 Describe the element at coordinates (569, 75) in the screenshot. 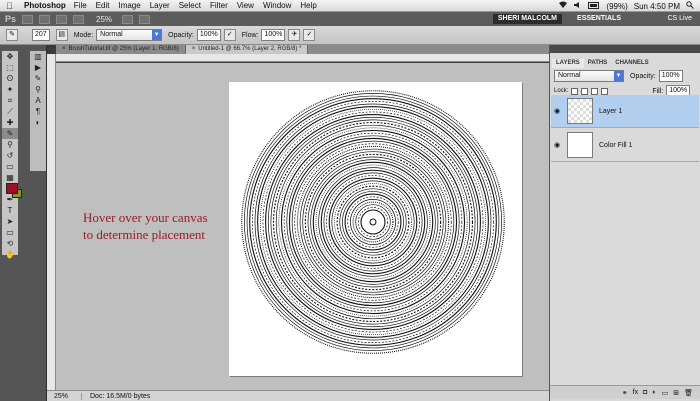

I see `blend-mode-value: Normal` at that location.